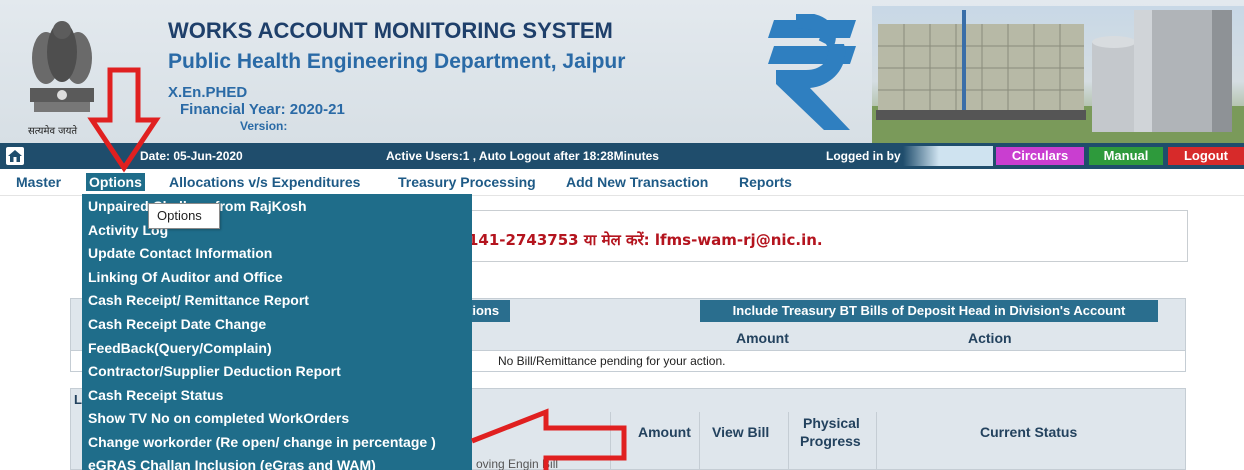 Image resolution: width=1244 pixels, height=470 pixels. Describe the element at coordinates (53, 131) in the screenshot. I see `emblem-caption: सत्यमेव जयते` at that location.